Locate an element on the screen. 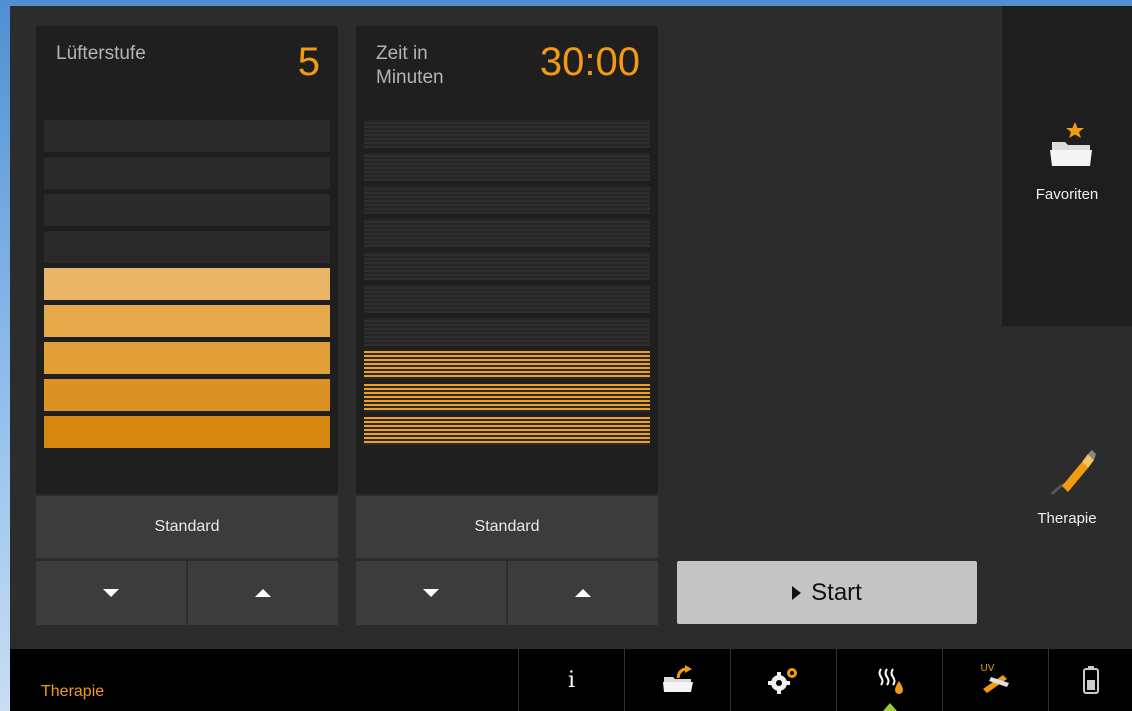  folder-load-icon is located at coordinates (677, 678).